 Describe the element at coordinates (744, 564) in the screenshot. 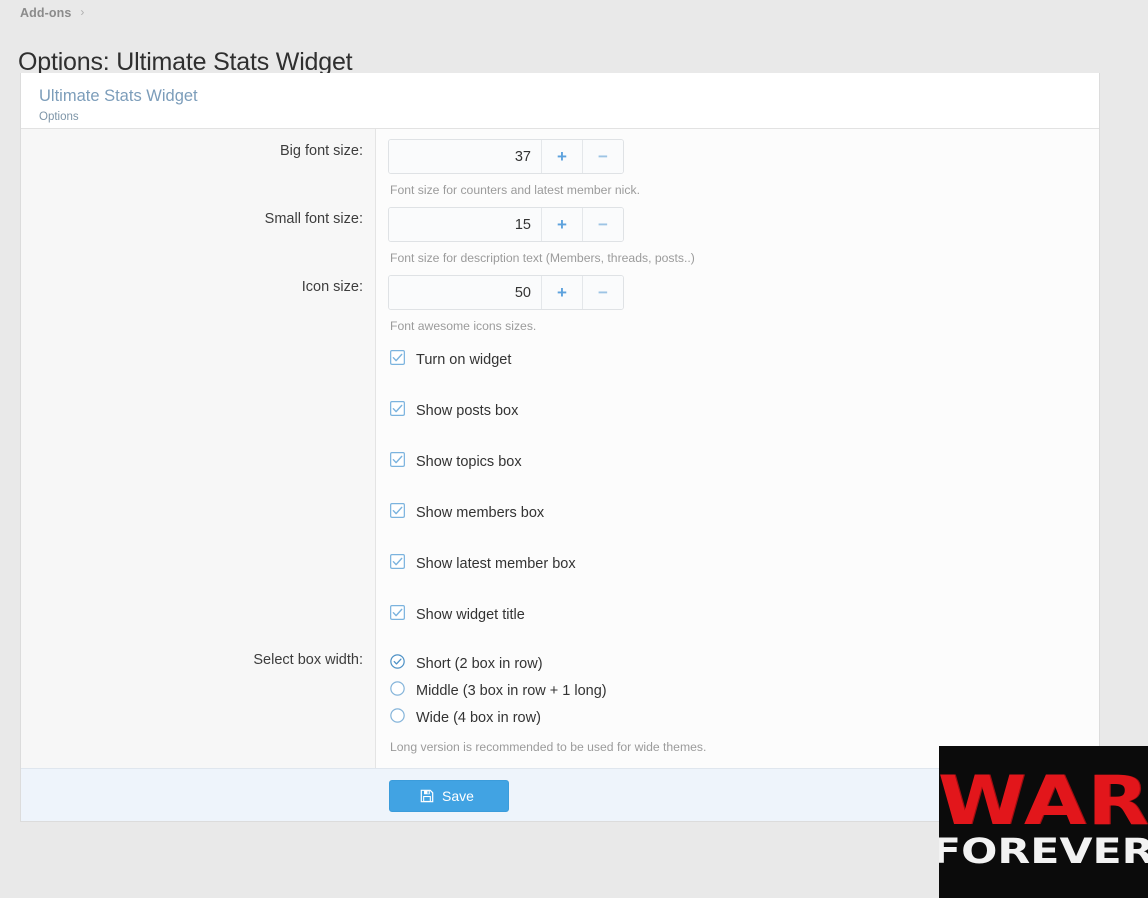

I see `checkbox-row: Show latest member box` at that location.